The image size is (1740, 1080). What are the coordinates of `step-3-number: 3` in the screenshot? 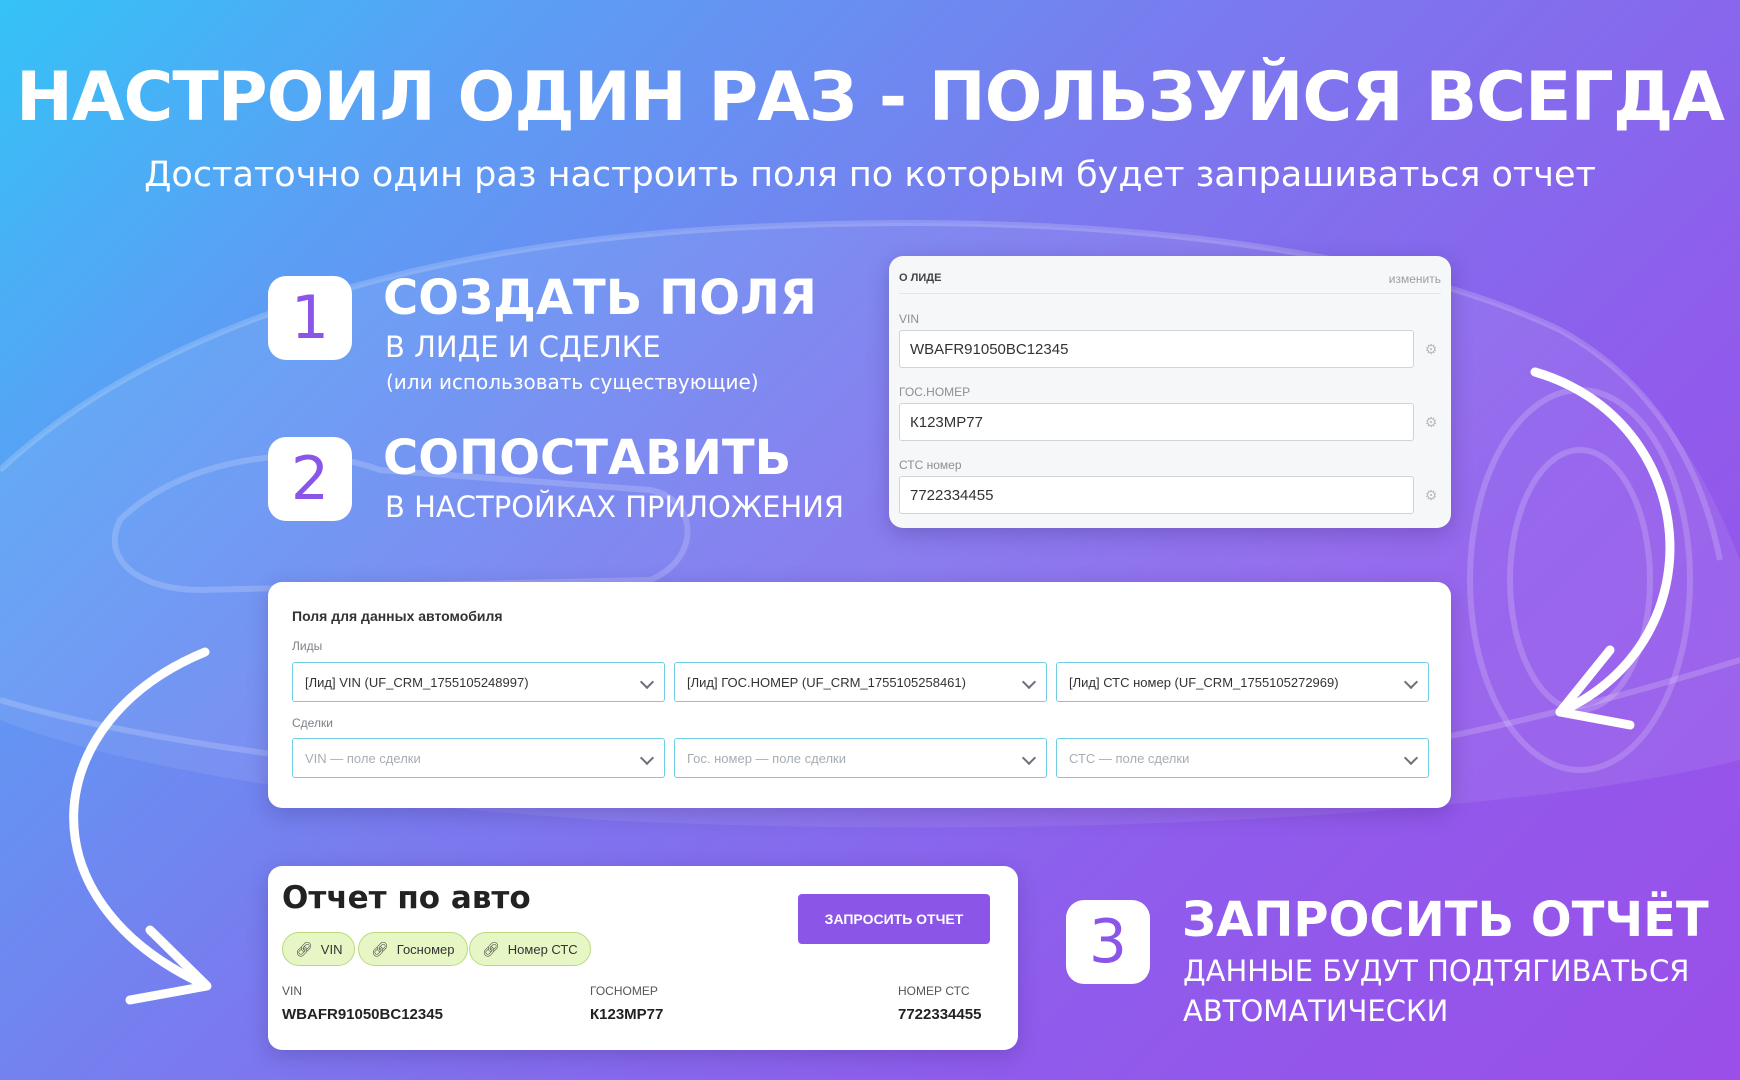 It's located at (1108, 942).